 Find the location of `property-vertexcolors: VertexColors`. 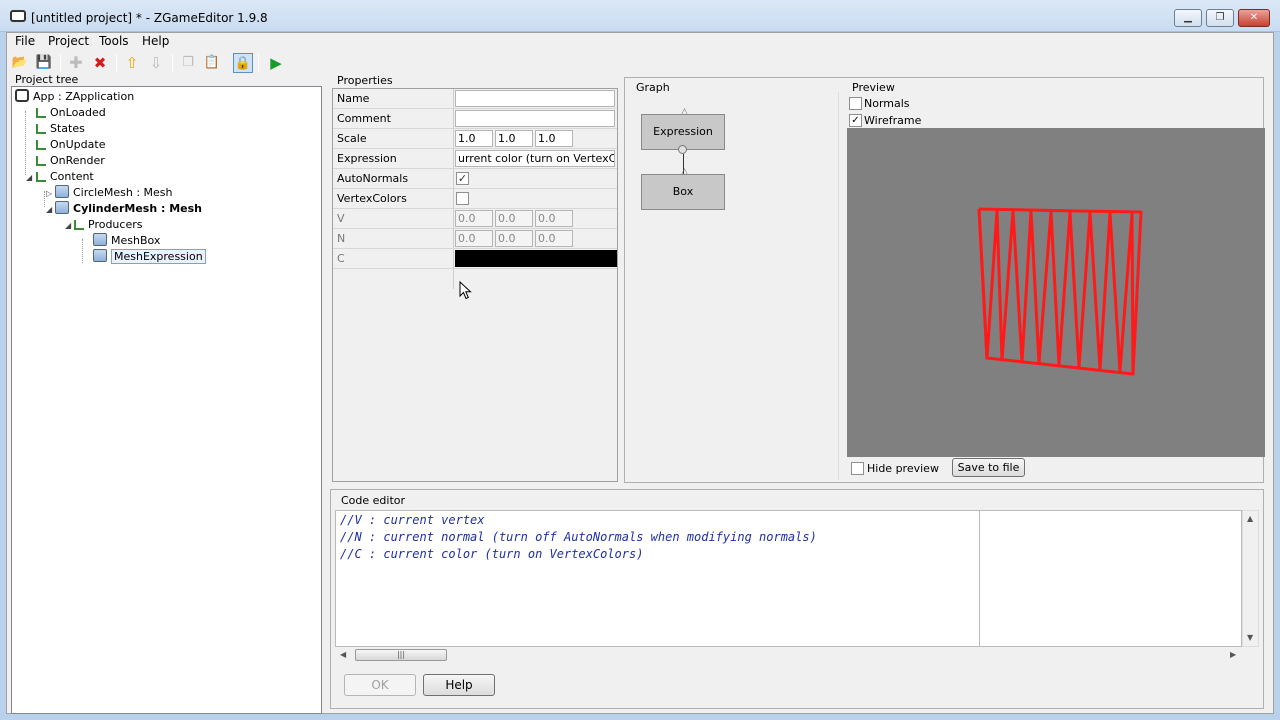

property-vertexcolors: VertexColors is located at coordinates (475, 244).